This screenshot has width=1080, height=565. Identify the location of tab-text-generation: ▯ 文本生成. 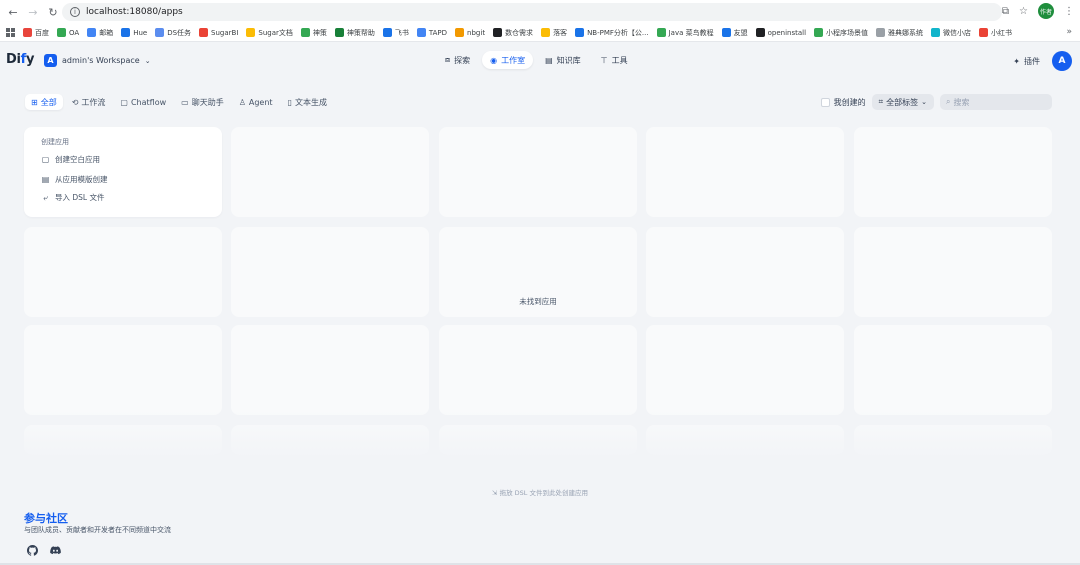
(307, 102).